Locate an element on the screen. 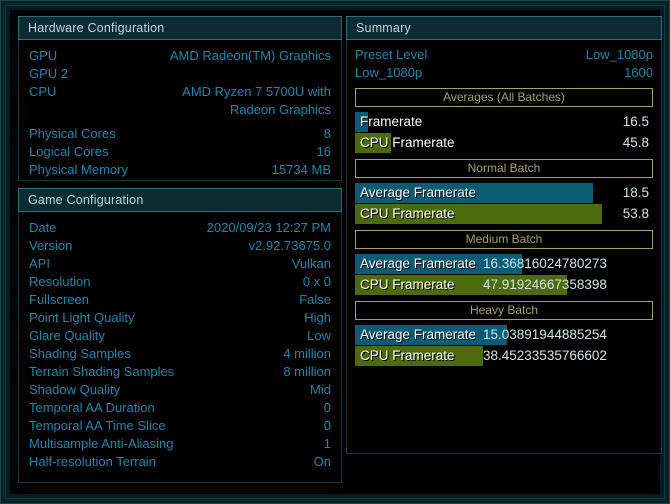  game-configuration-value: High is located at coordinates (317, 317).